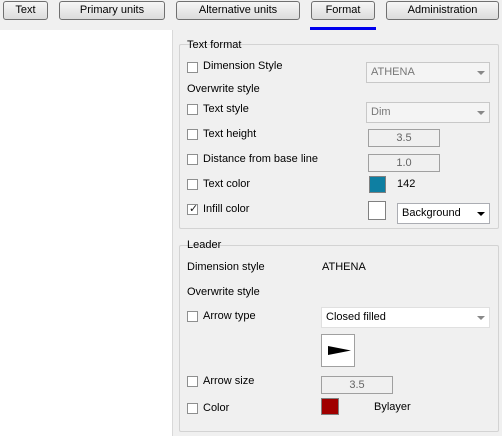  Describe the element at coordinates (404, 163) in the screenshot. I see `distance-field: 1.0` at that location.